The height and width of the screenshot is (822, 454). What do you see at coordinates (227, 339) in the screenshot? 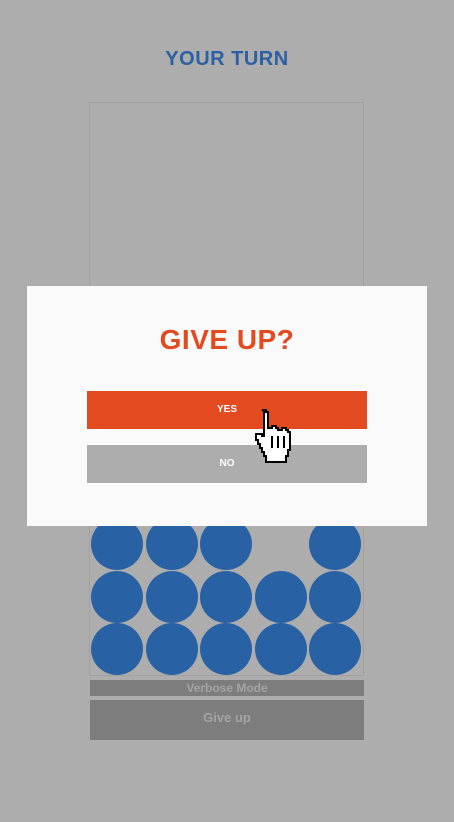
I see `dialog-title: GIVE UP?` at bounding box center [227, 339].